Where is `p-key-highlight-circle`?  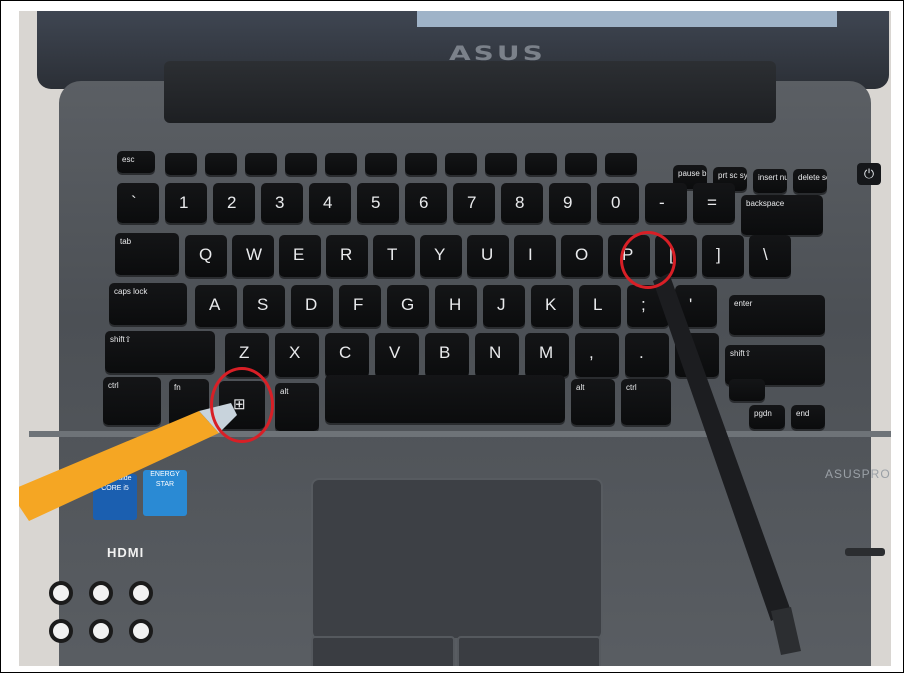 p-key-highlight-circle is located at coordinates (648, 260).